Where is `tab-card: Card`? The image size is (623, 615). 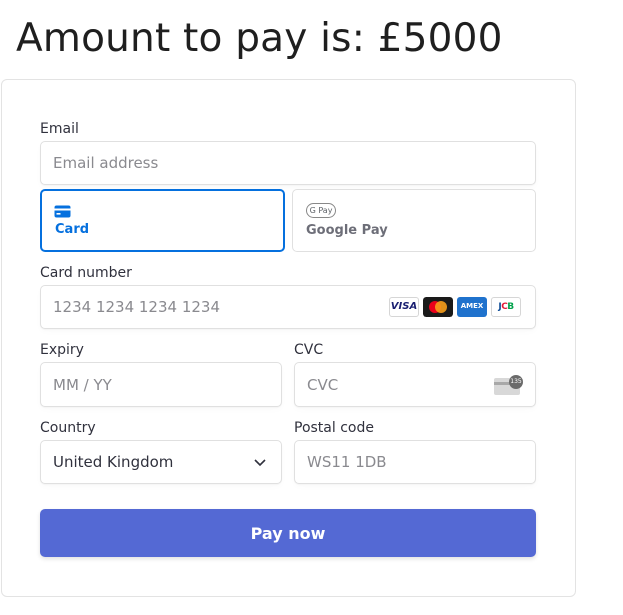 tab-card: Card is located at coordinates (162, 220).